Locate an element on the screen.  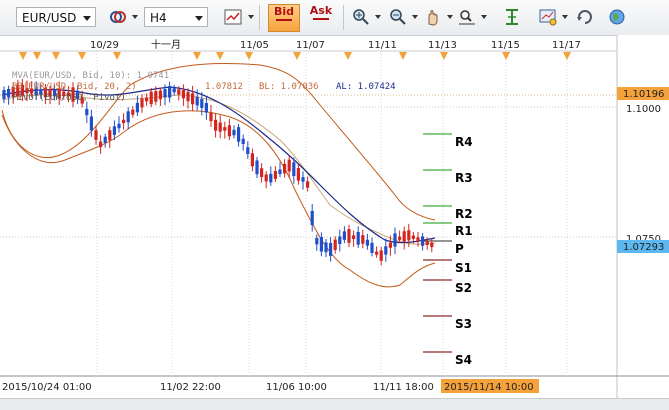
event-markers is located at coordinates (295, 56).